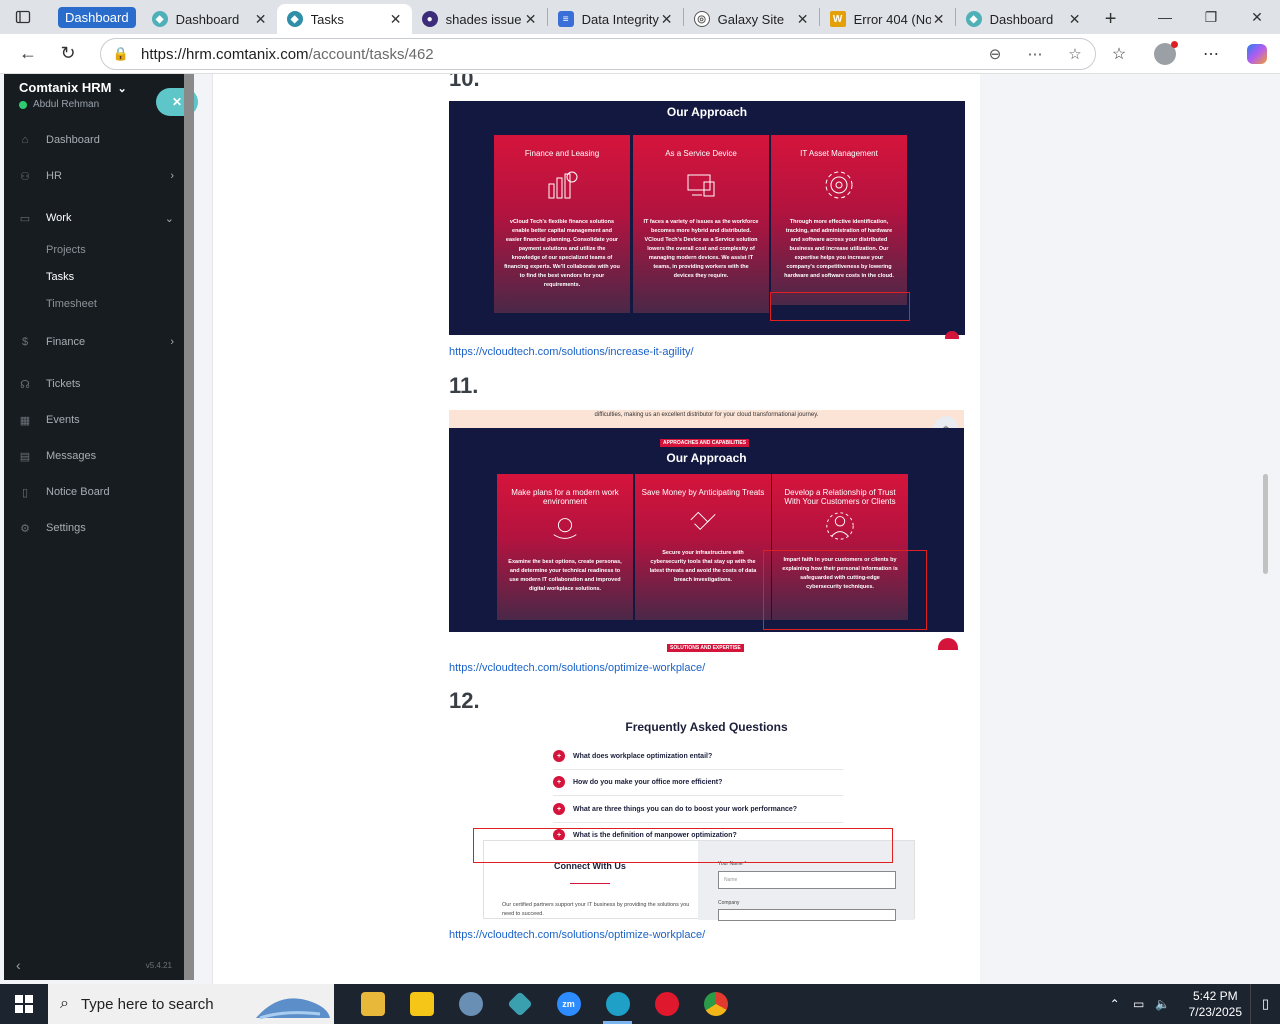 The image size is (1280, 1024). What do you see at coordinates (1111, 19) in the screenshot?
I see `new-tab-button: +` at bounding box center [1111, 19].